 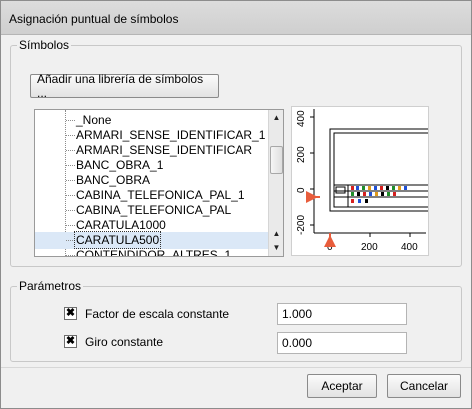 I want to click on preview-x-tick-marks, so click(x=370, y=235).